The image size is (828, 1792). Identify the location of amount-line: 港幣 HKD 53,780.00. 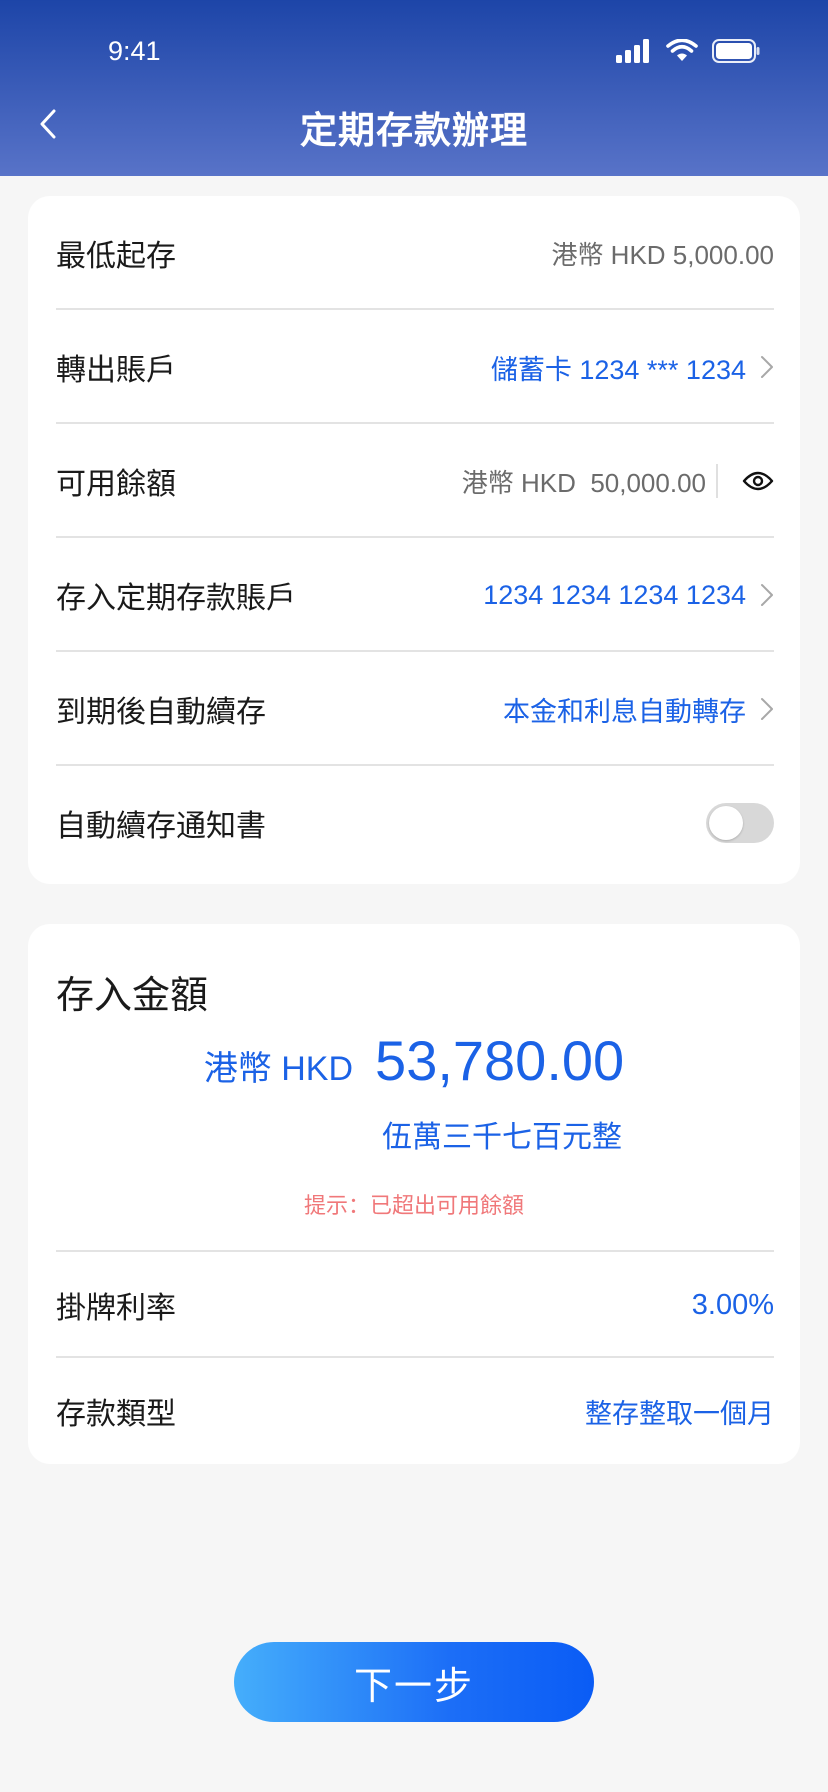
(414, 1060).